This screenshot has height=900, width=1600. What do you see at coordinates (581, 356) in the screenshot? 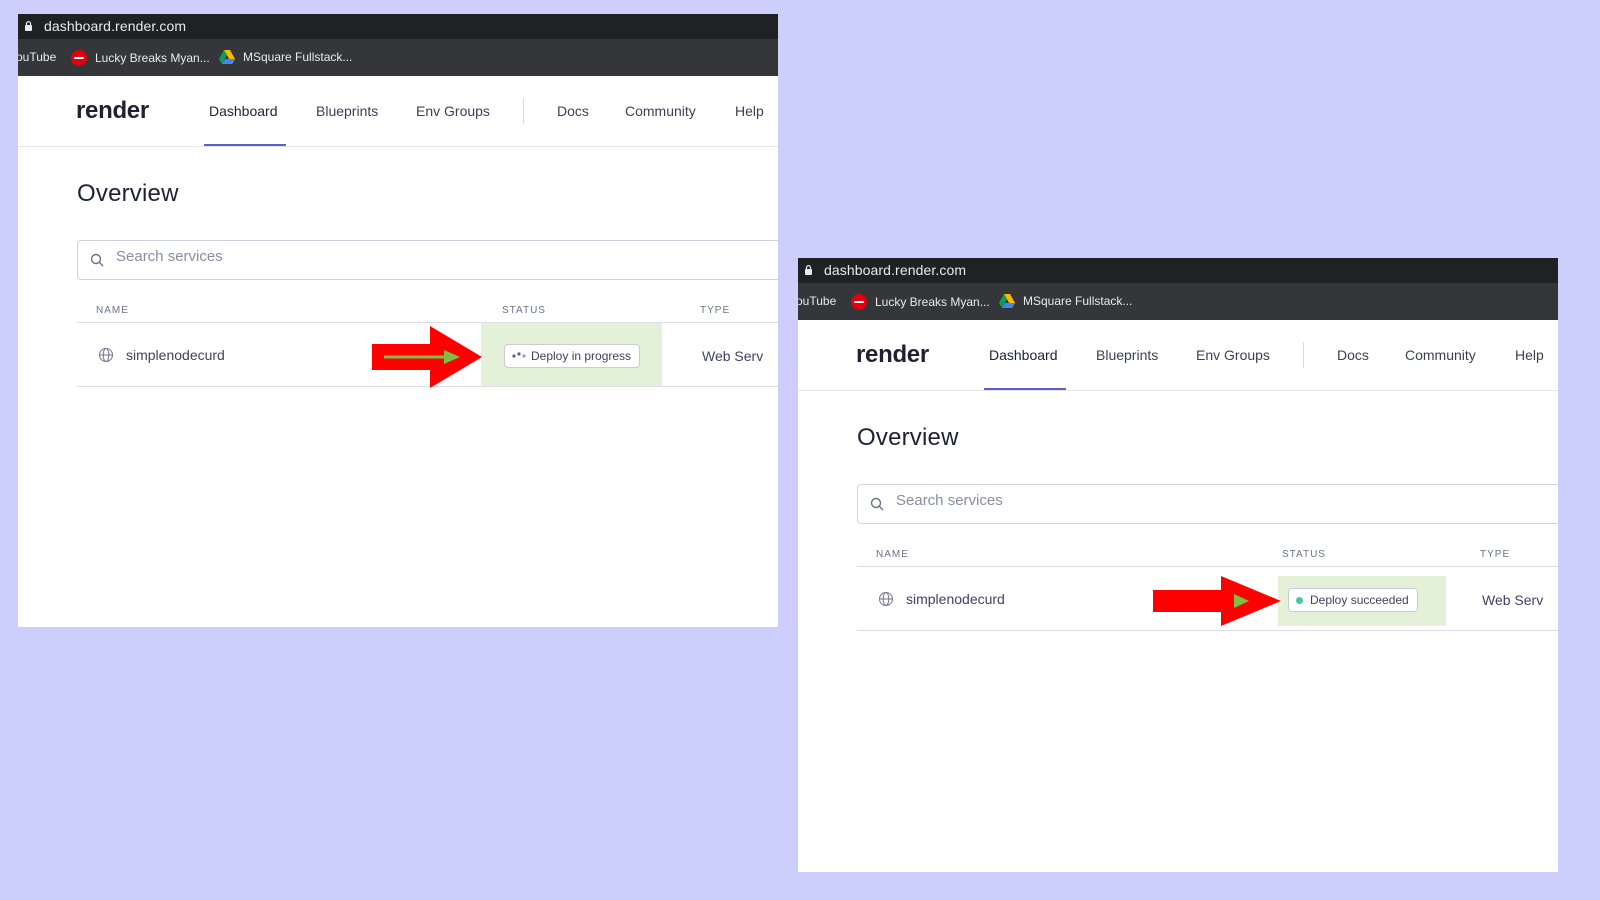
I see `status-text: Deploy in progress` at bounding box center [581, 356].